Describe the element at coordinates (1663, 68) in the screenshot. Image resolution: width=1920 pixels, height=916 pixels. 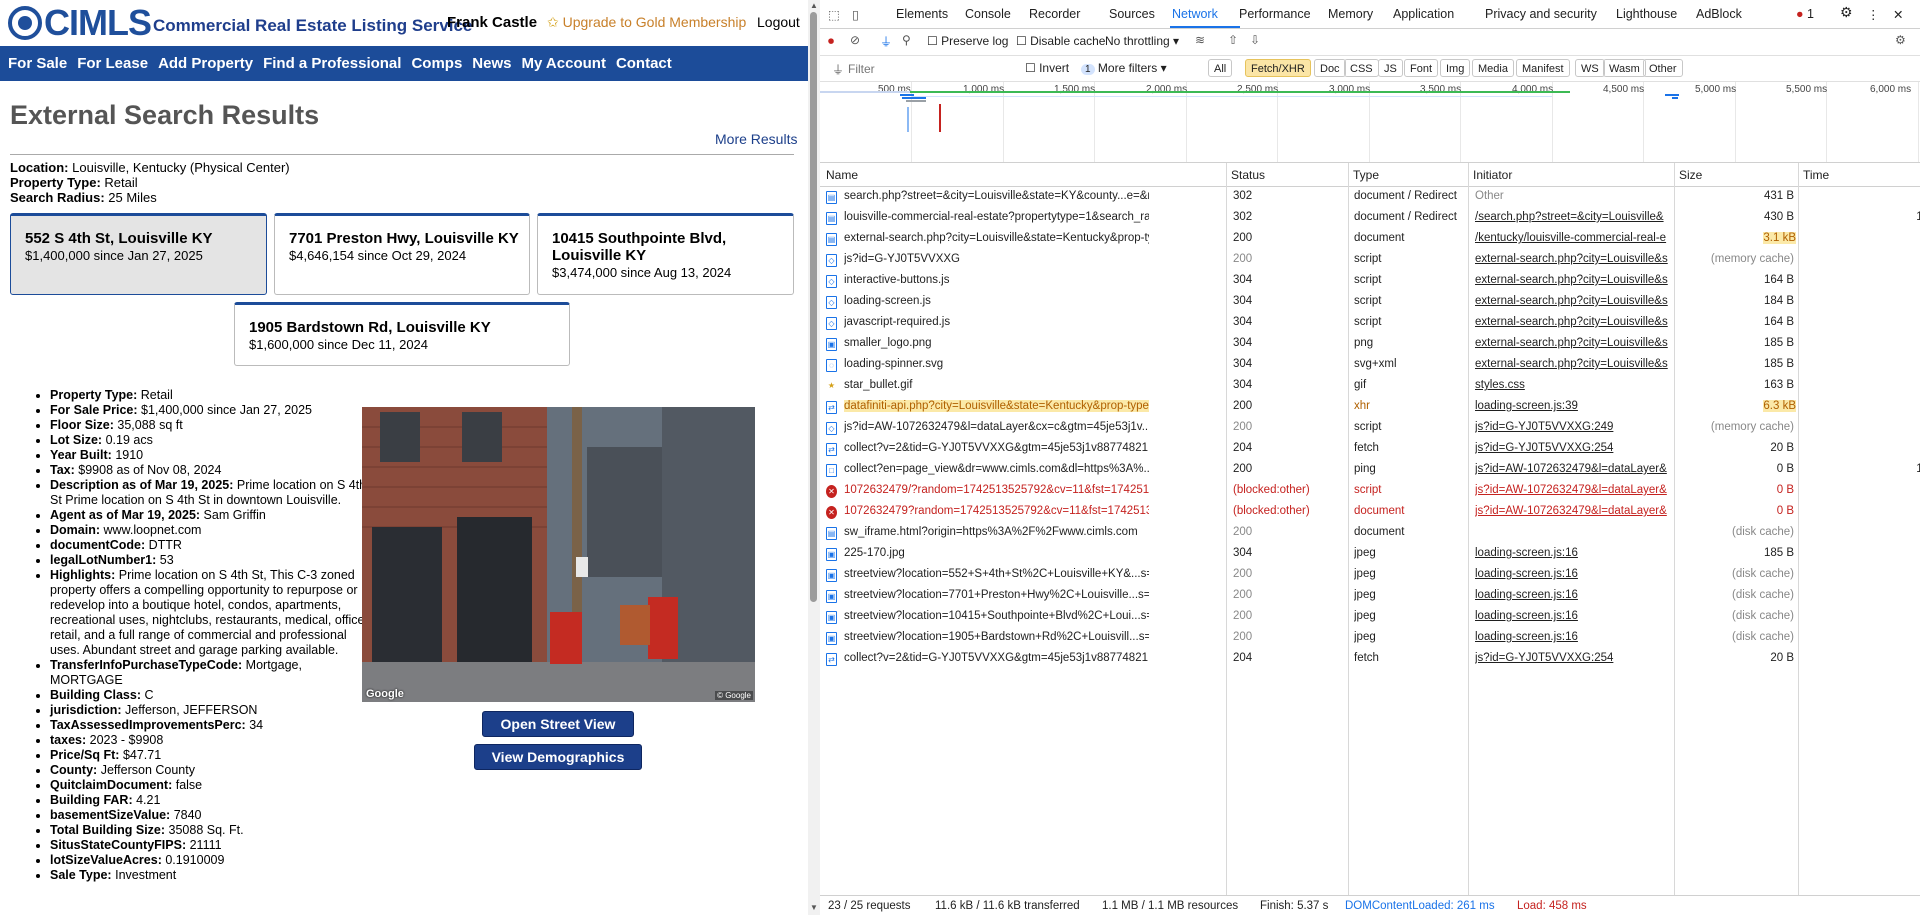
I see `type-filter-other: Other` at that location.